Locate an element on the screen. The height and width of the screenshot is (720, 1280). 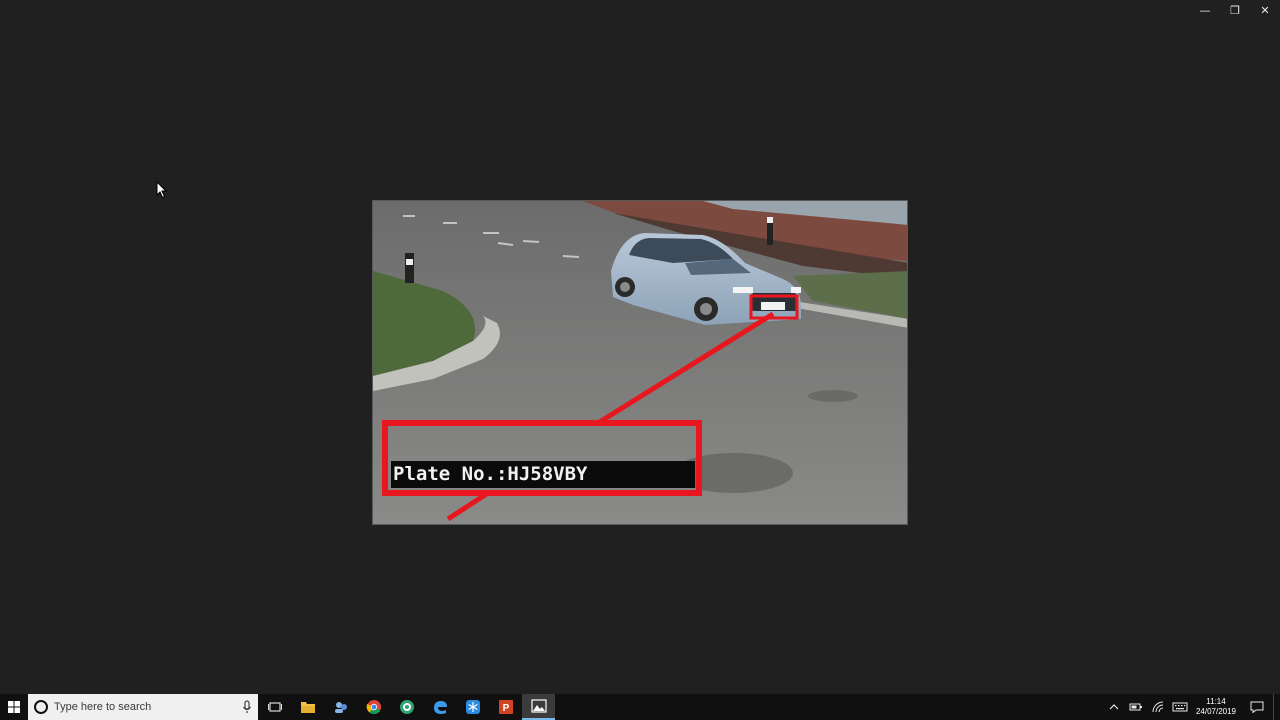
snowflake-app-button is located at coordinates (472, 707).